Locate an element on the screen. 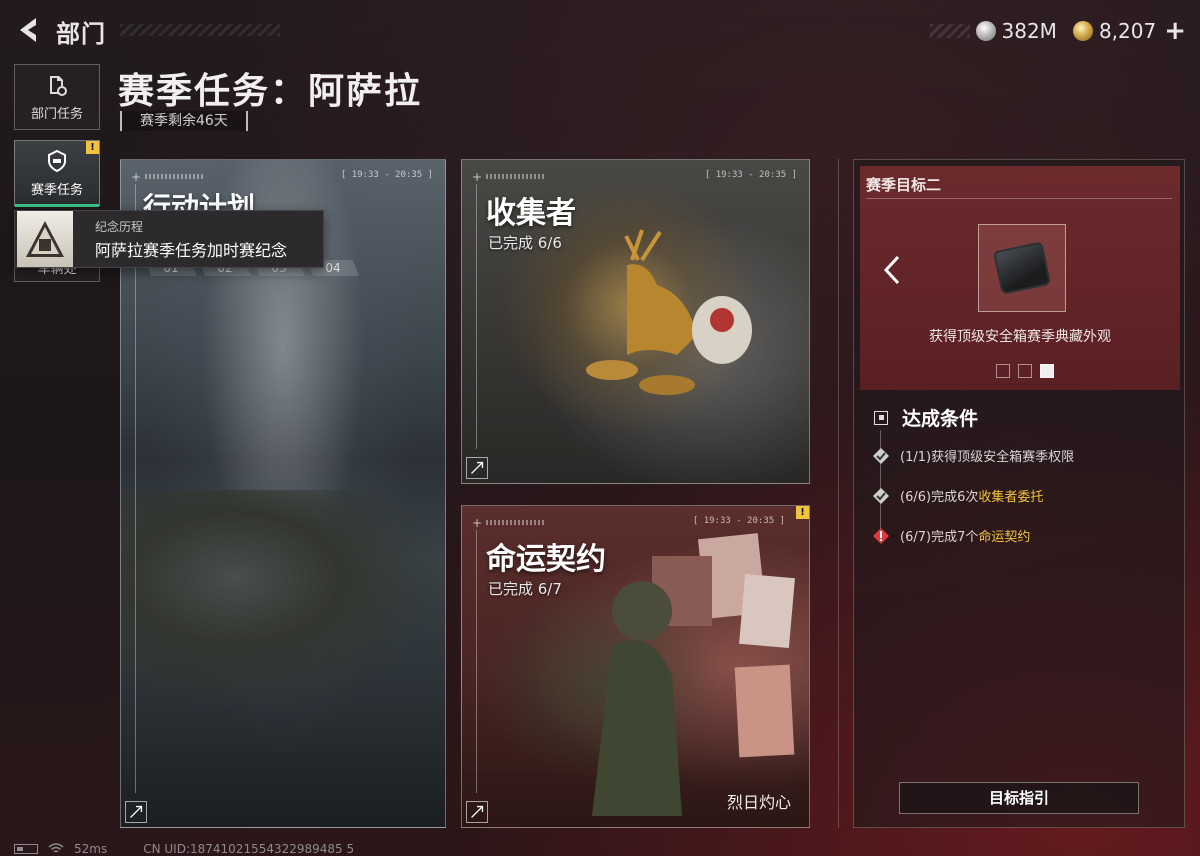  condition-text: (6/6)完成6次 is located at coordinates (939, 497).